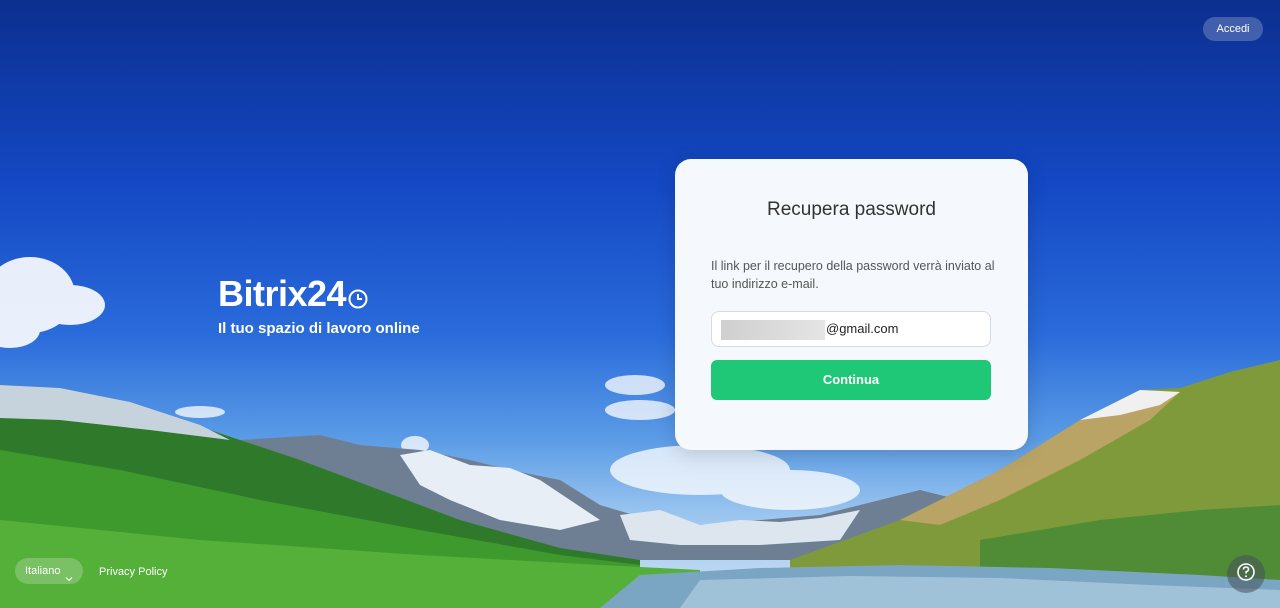 This screenshot has height=608, width=1280. I want to click on email-redaction, so click(773, 330).